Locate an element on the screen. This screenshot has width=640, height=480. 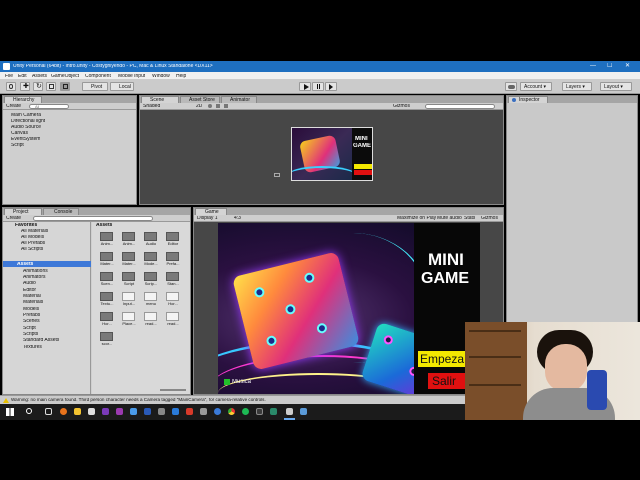
menu-window: Window is located at coordinates (161, 76).